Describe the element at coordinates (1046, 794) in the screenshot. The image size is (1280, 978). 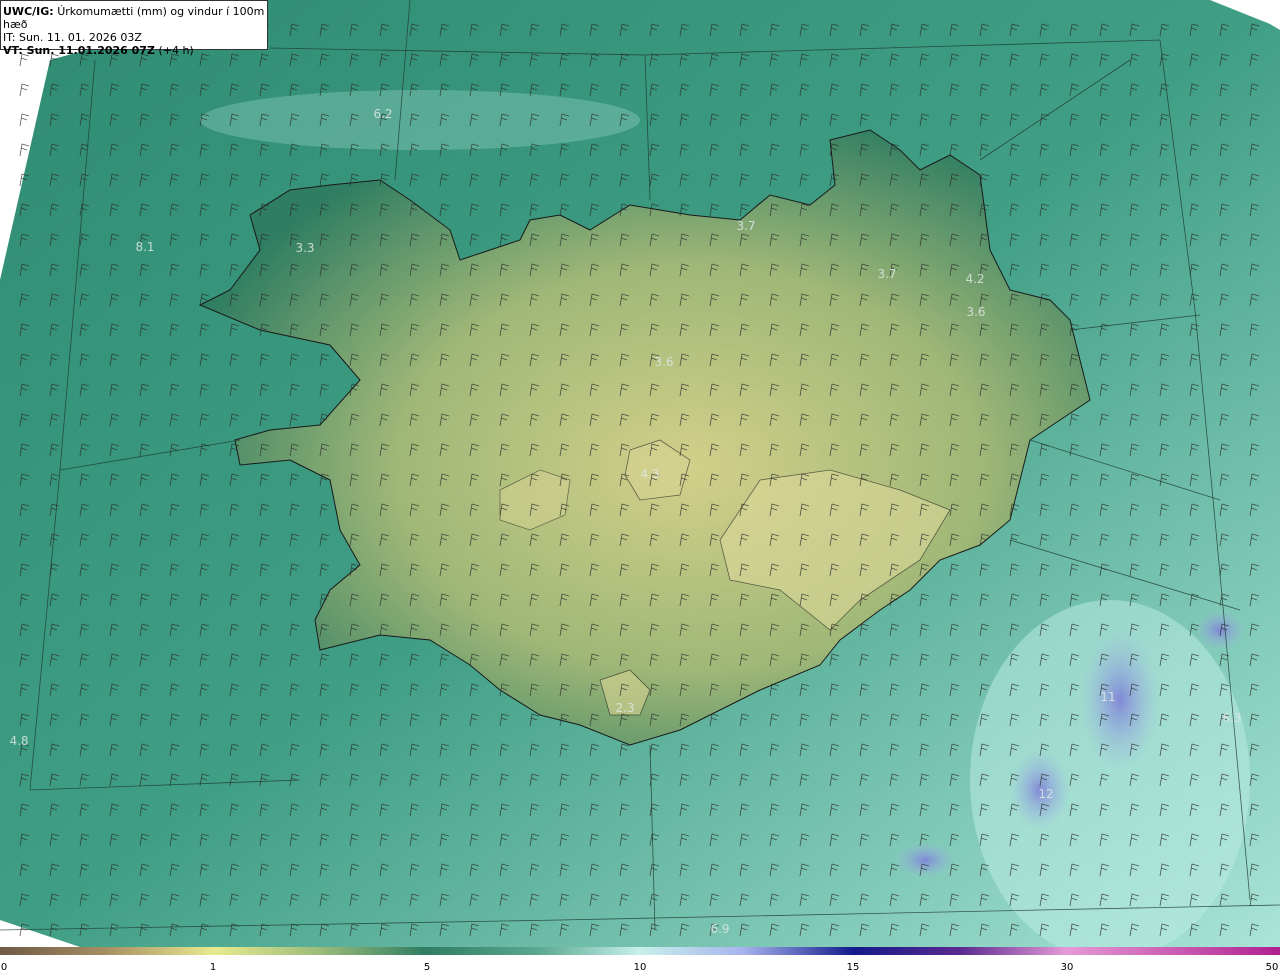
I see `map-value: 12` at that location.